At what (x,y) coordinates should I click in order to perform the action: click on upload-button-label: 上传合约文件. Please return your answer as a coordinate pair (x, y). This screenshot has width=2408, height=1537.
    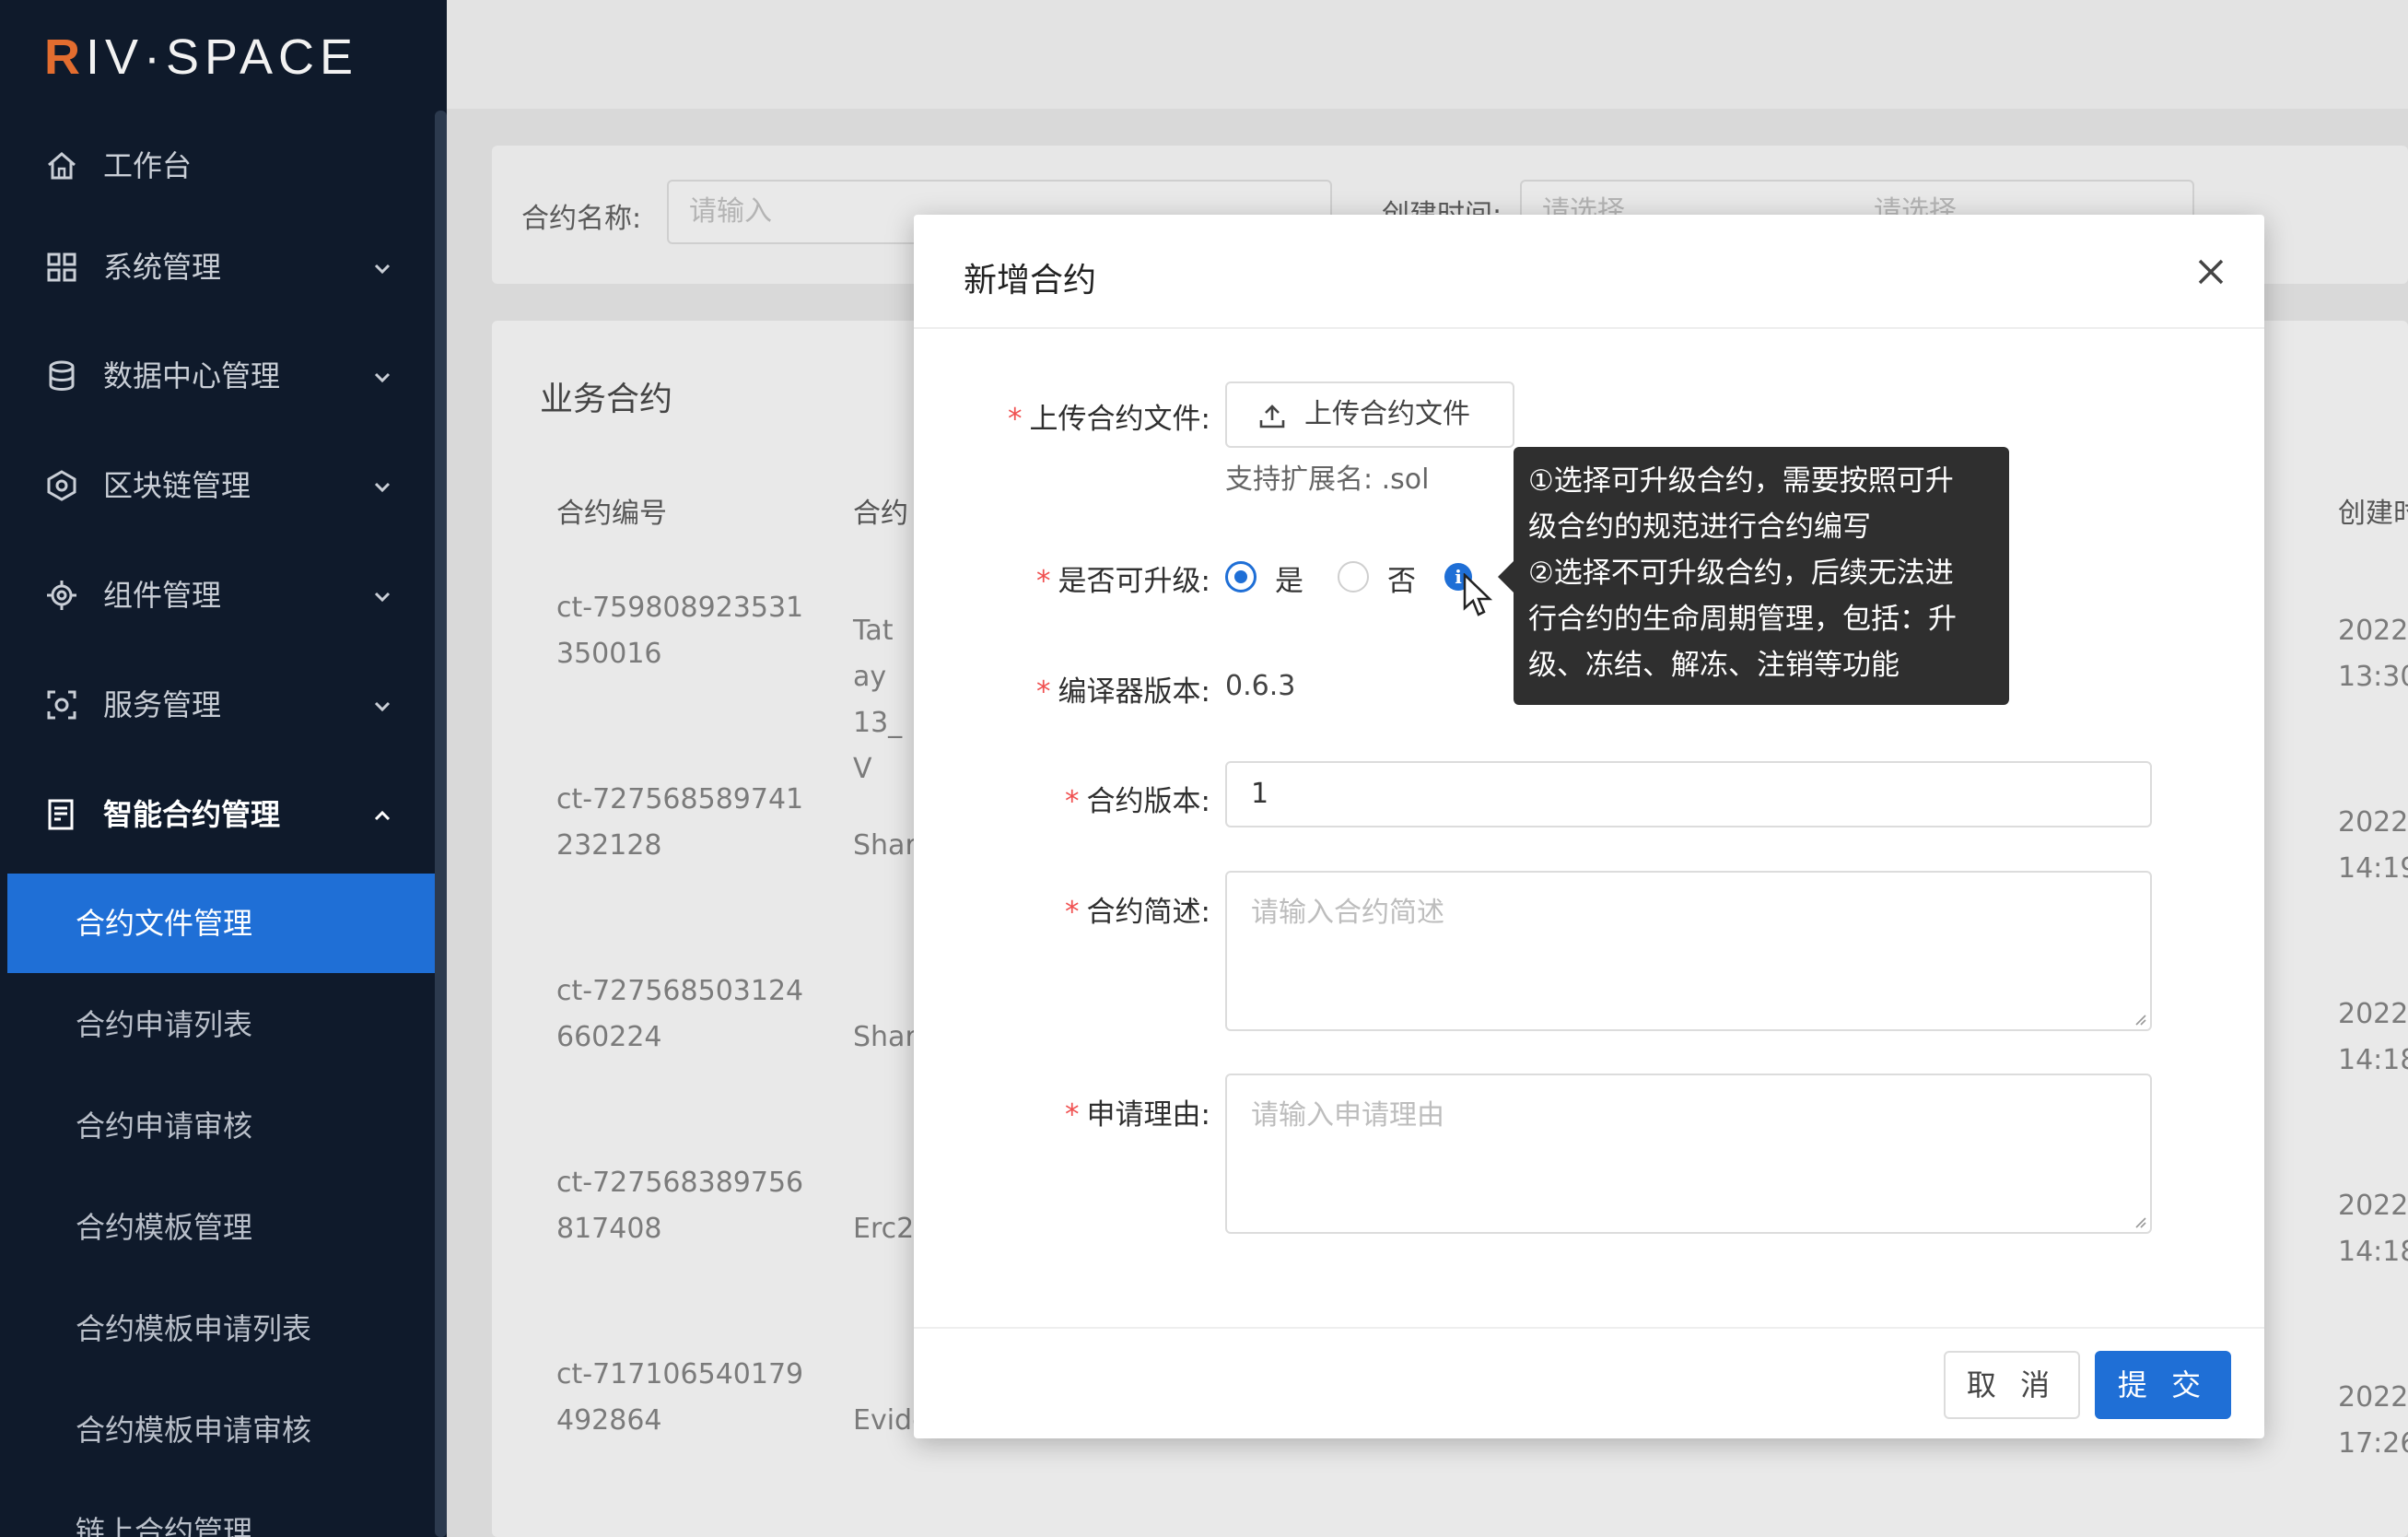
    Looking at the image, I should click on (1387, 414).